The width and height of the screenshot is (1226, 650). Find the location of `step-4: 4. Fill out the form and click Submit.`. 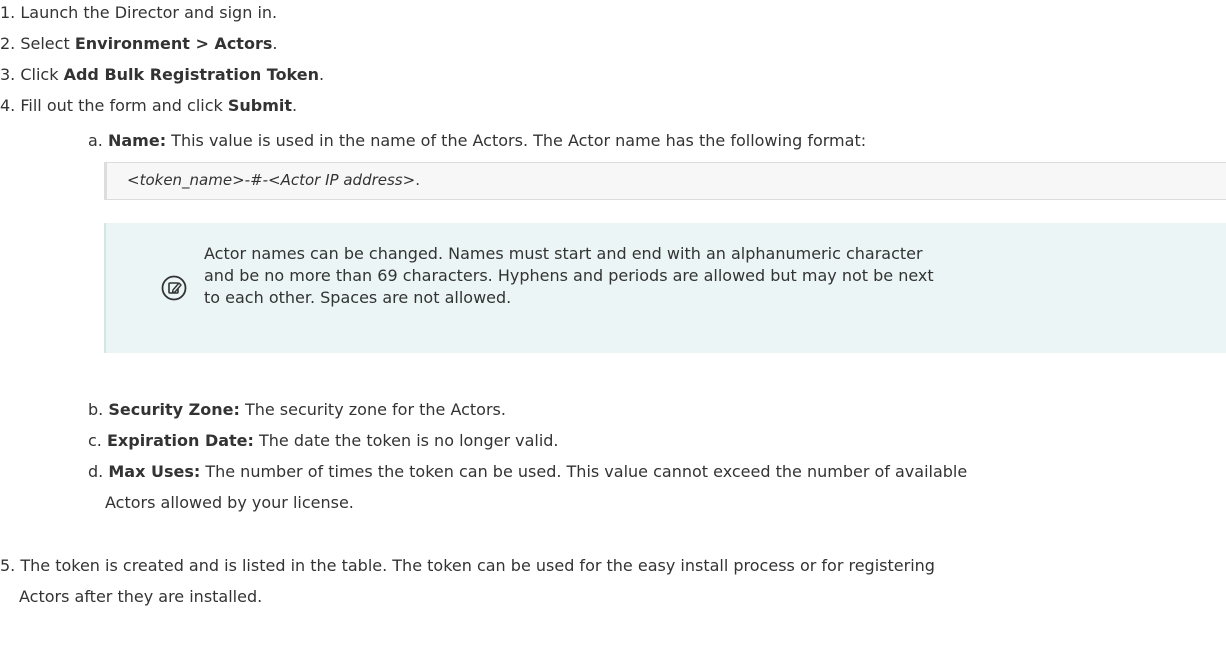

step-4: 4. Fill out the form and click Submit. is located at coordinates (149, 105).